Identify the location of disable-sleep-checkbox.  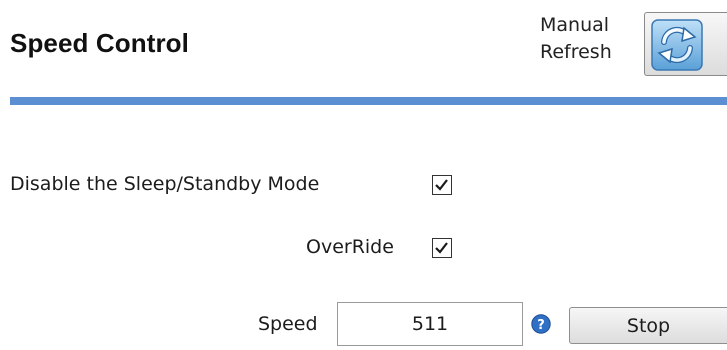
(442, 185).